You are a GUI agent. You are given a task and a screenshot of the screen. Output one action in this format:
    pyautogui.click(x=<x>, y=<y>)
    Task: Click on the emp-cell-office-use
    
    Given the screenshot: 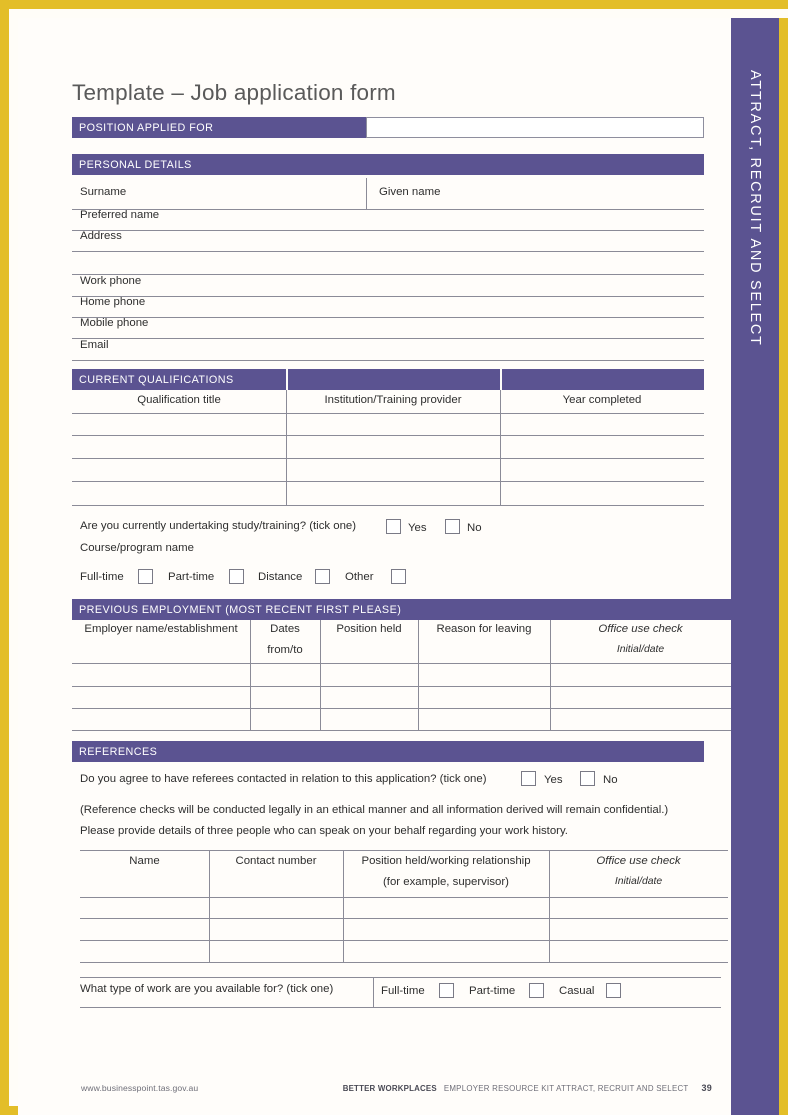 What is the action you would take?
    pyautogui.click(x=640, y=697)
    